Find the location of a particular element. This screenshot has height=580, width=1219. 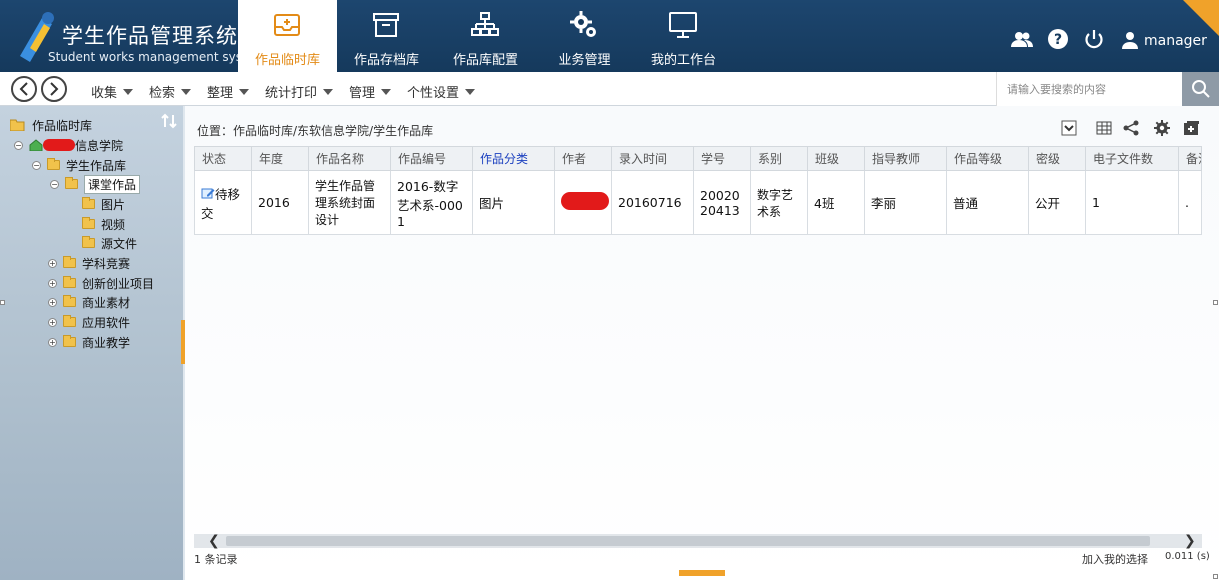

tab-label: 业务管理 is located at coordinates (584, 60).